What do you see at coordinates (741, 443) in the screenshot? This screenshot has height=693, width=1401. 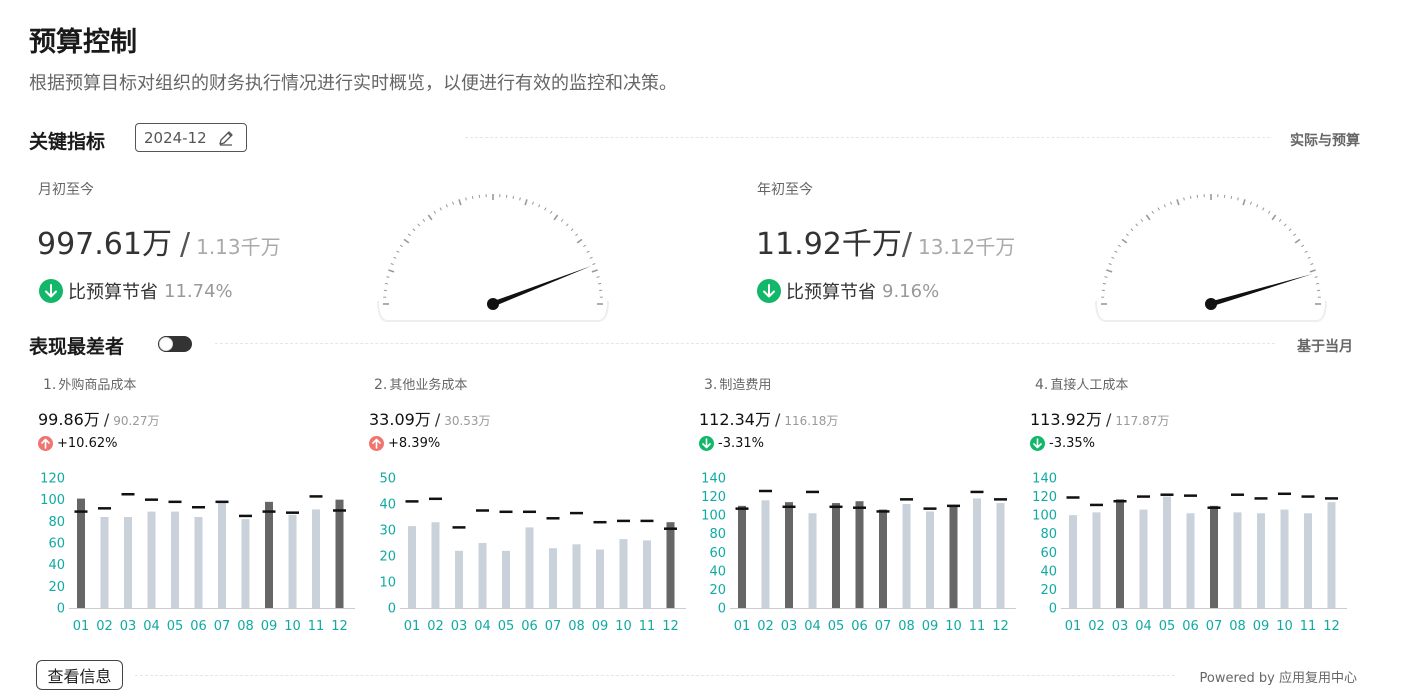 I see `change-pct: -3.31%` at bounding box center [741, 443].